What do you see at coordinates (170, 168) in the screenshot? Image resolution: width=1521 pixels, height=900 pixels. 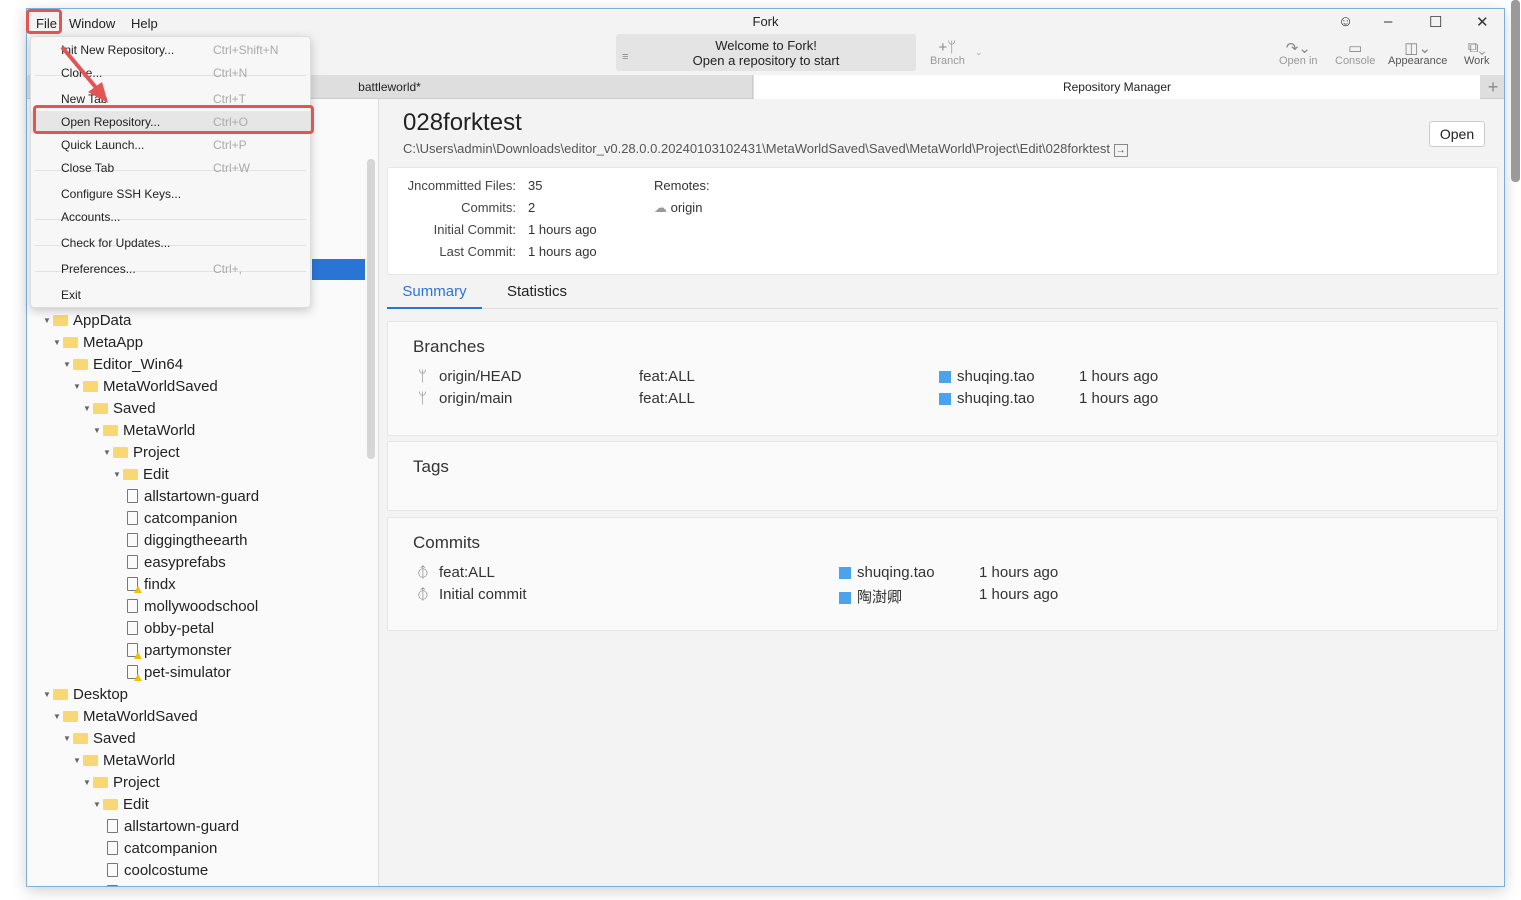 I see `menu-item-close-tab: Close Tab Ctrl+W` at bounding box center [170, 168].